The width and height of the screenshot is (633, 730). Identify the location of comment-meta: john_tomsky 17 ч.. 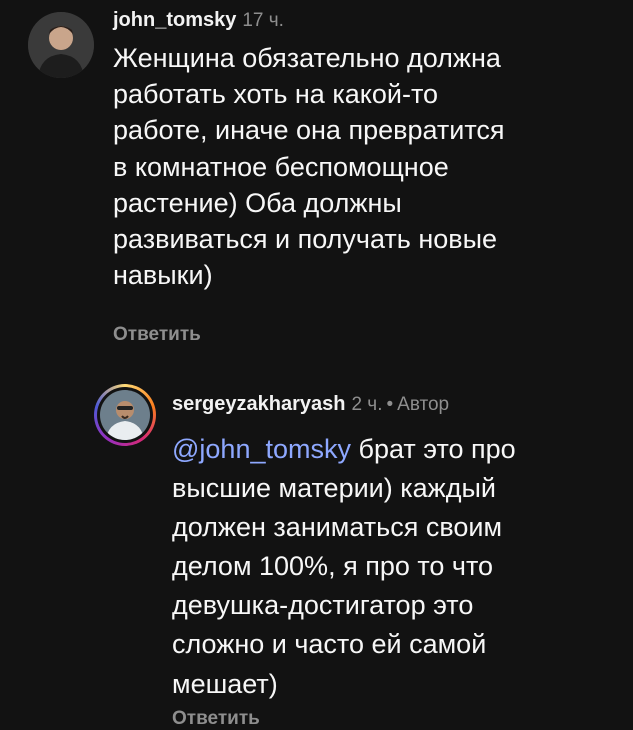
(198, 20).